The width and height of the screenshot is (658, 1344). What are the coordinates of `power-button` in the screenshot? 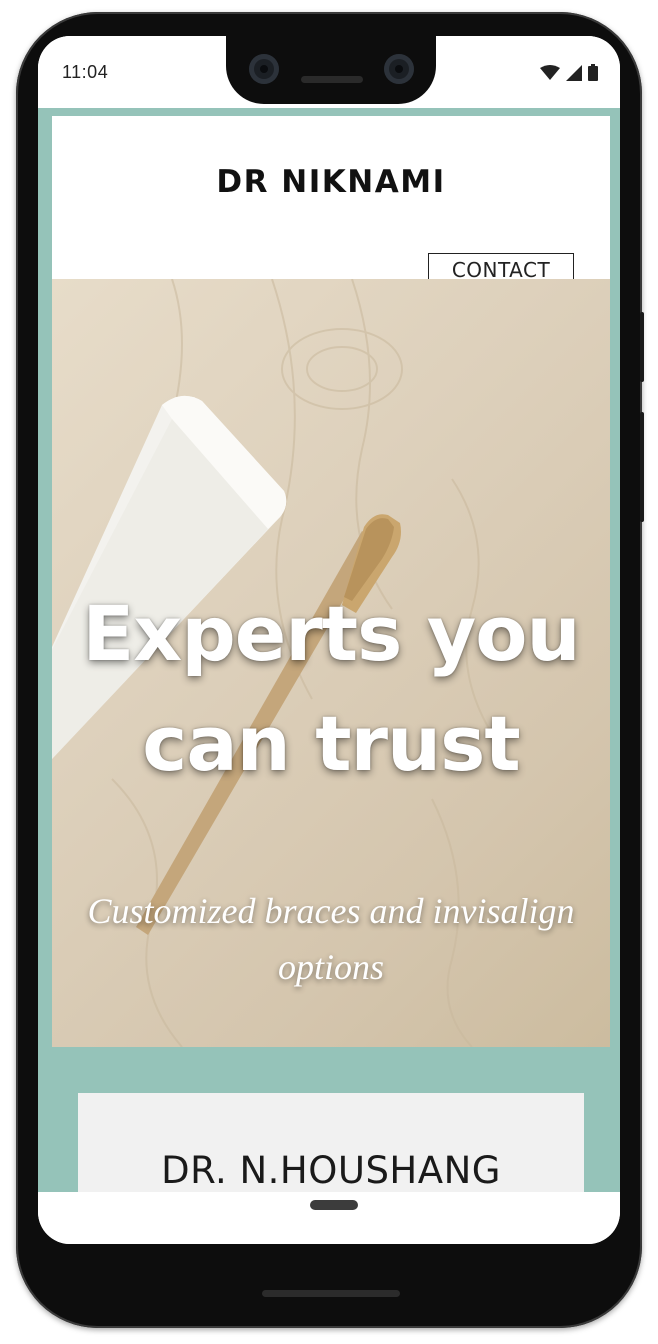 It's located at (642, 347).